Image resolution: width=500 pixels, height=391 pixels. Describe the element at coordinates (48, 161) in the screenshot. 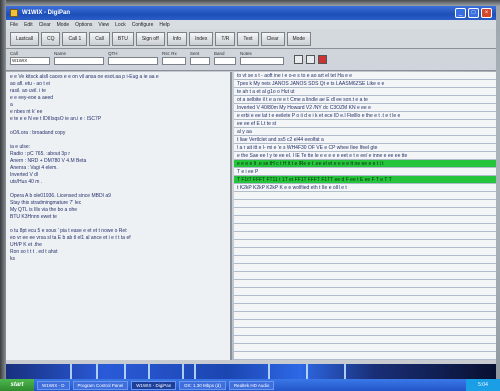

I see `rx-line: Anern : NRD + DM780 V 4.M Beta` at that location.